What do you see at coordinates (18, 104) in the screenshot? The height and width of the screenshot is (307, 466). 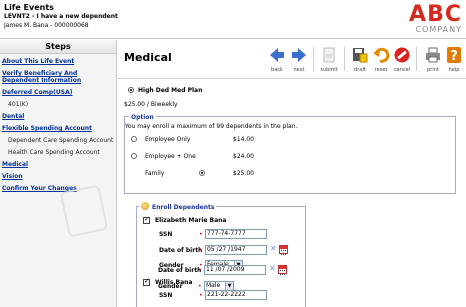 I see `step-401k: 401(K)` at bounding box center [18, 104].